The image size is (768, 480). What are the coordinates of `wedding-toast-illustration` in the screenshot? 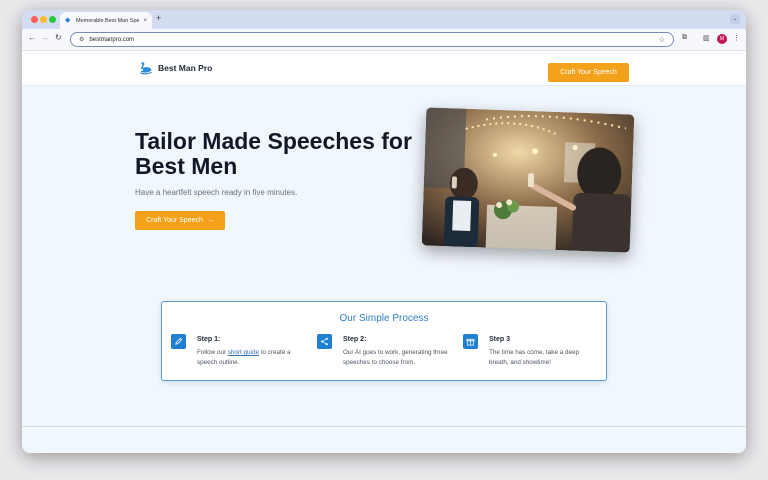 It's located at (528, 180).